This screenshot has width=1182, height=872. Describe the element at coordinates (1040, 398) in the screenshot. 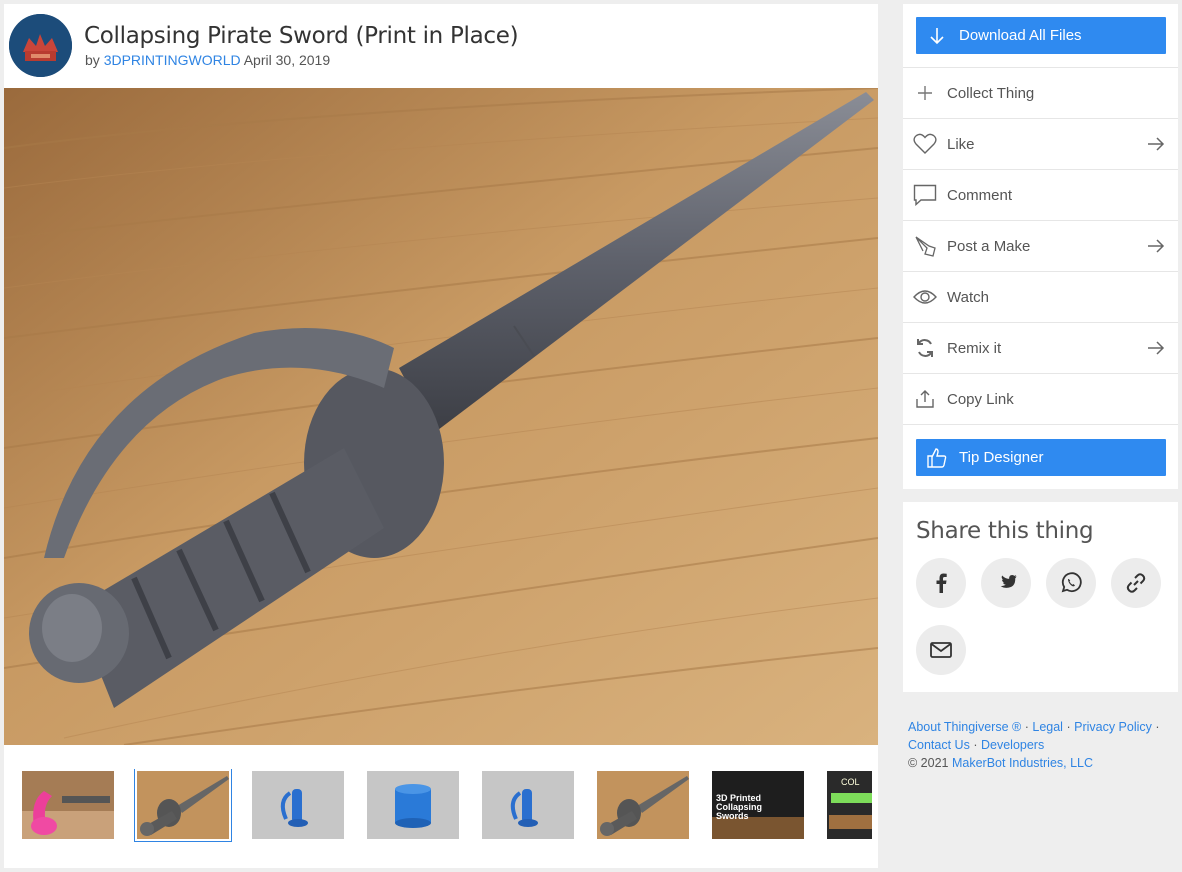

I see `copy-link-button: Copy Link` at that location.